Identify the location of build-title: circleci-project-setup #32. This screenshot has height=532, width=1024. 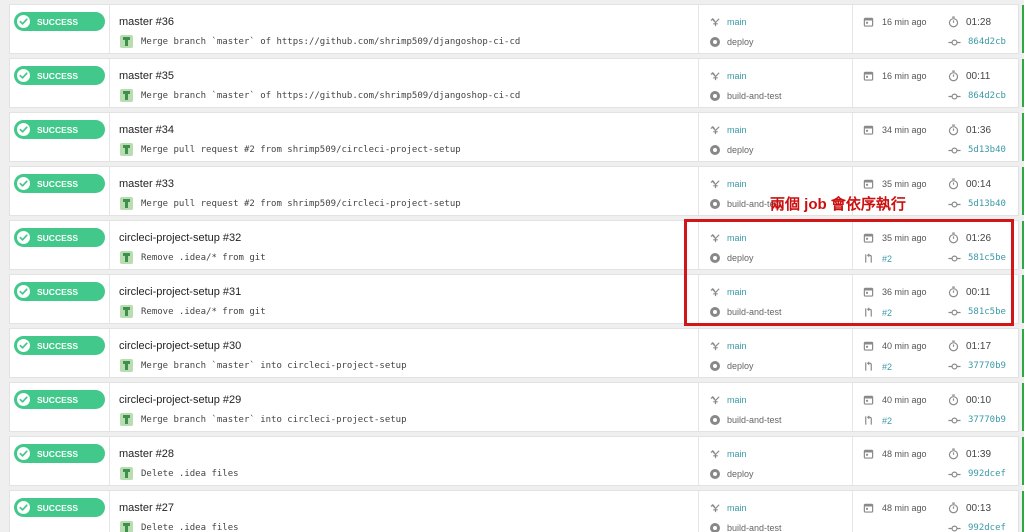
(180, 238).